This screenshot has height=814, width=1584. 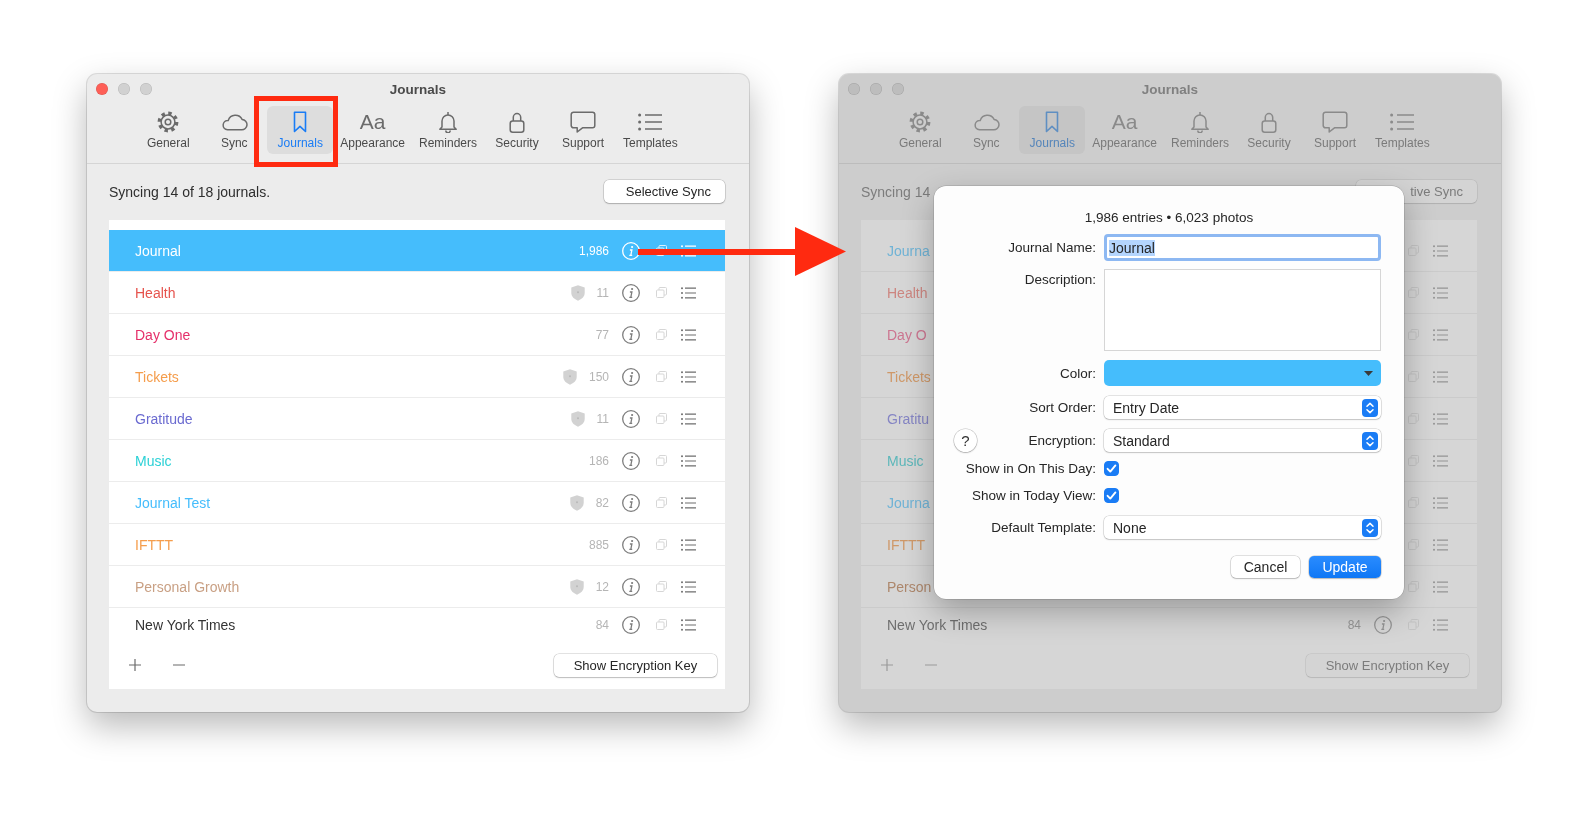 I want to click on row-title: Day One, so click(x=163, y=334).